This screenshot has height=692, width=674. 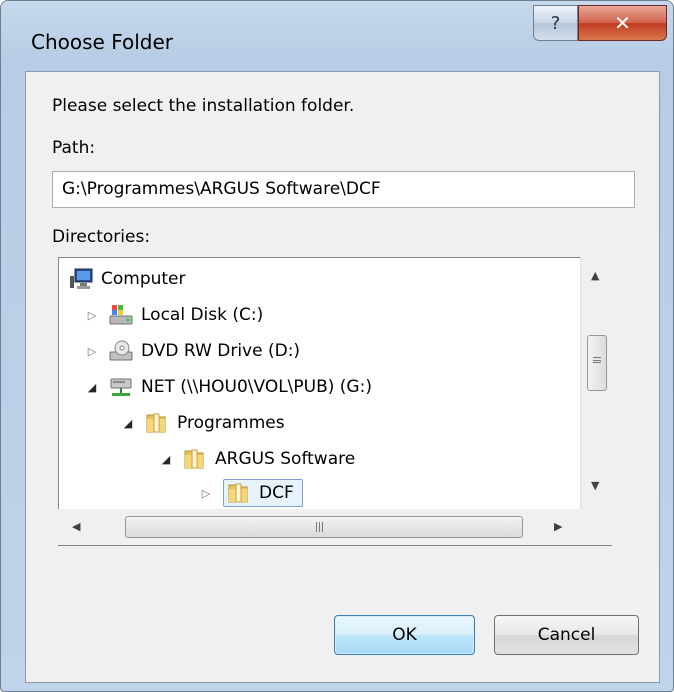 What do you see at coordinates (81, 279) in the screenshot?
I see `computer-icon` at bounding box center [81, 279].